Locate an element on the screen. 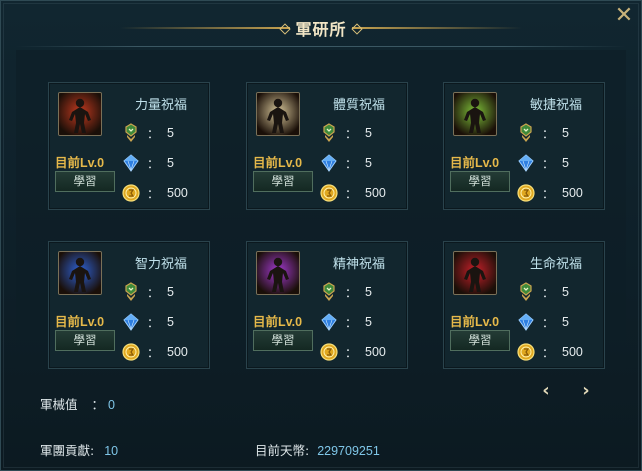 This screenshot has width=642, height=471. agility-icon is located at coordinates (475, 114).